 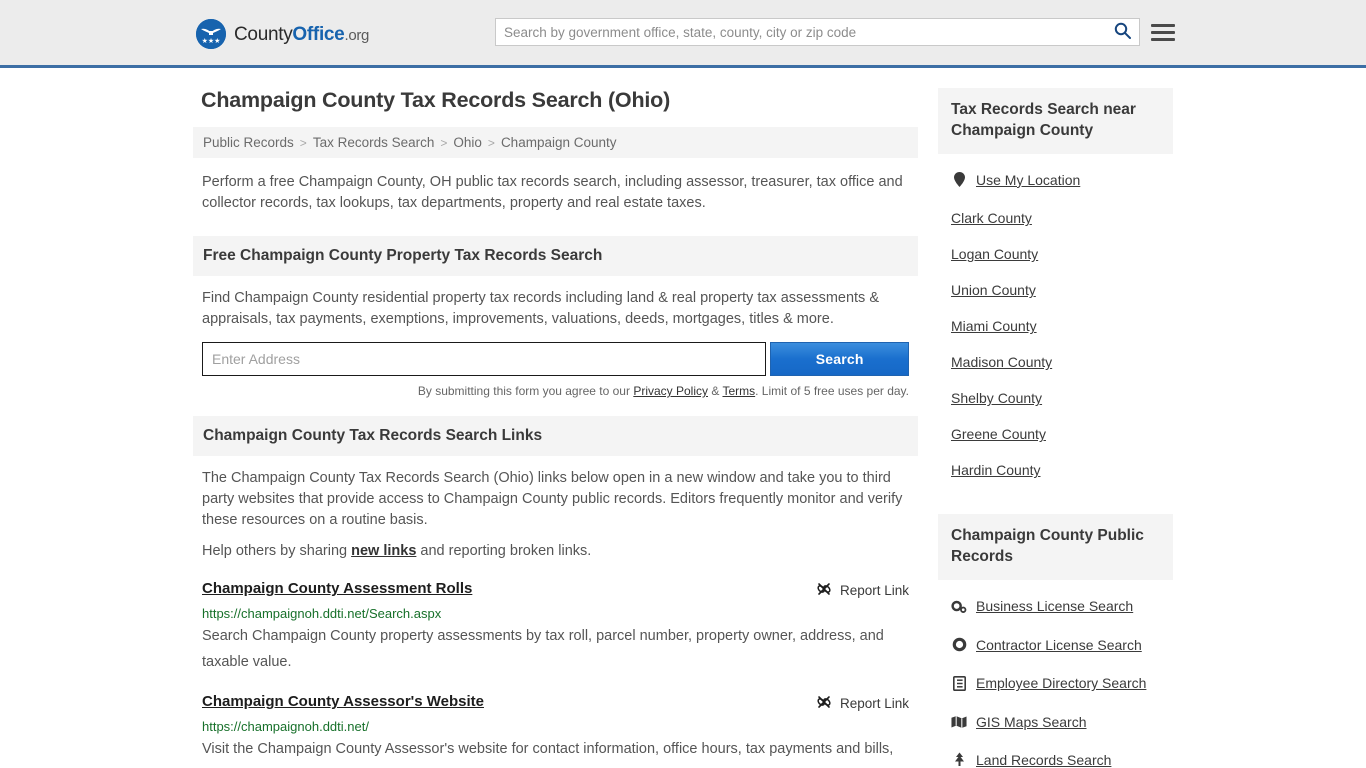 I want to click on sidebar-item-union-county: Union County, so click(x=1055, y=290).